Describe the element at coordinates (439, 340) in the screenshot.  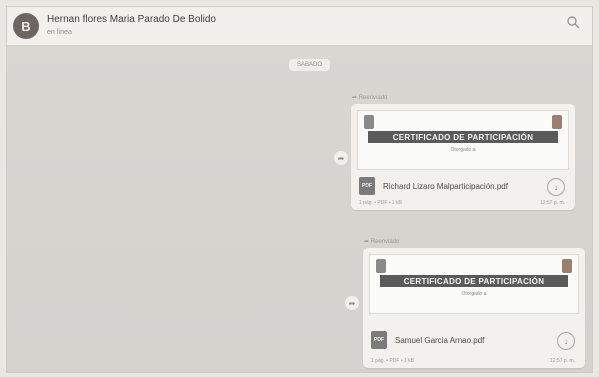
I see `file-name: Samuel Garcia Arnao.pdf` at that location.